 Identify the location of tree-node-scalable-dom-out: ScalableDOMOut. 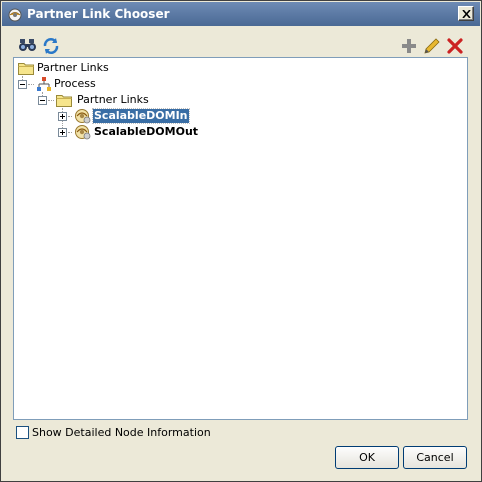
(138, 132).